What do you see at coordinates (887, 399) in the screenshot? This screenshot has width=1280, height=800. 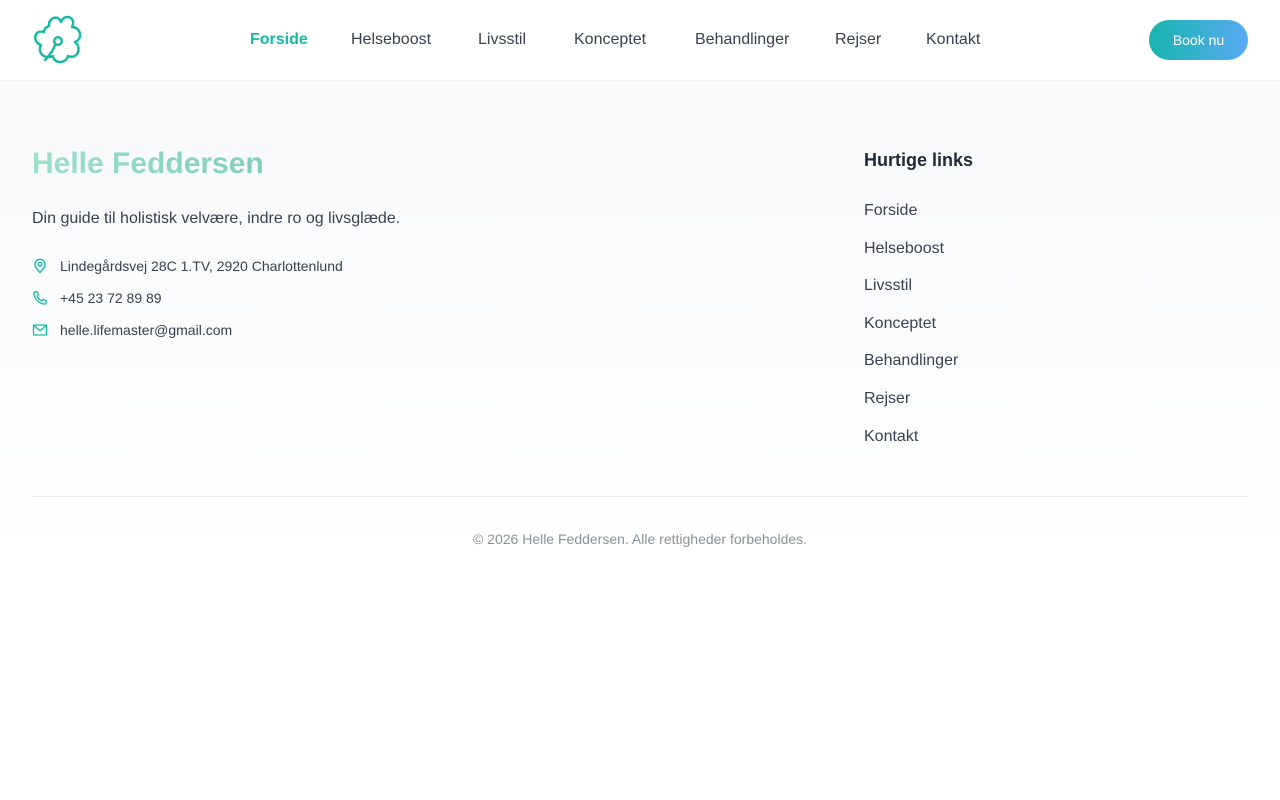 I see `footer-link-rejser: Rejser` at bounding box center [887, 399].